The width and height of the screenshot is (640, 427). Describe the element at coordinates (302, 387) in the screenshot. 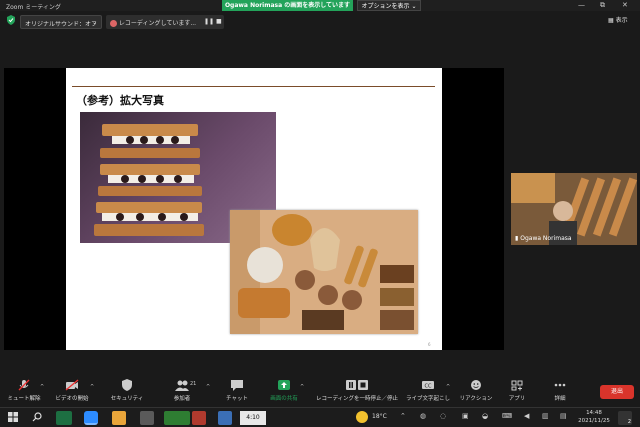

I see `share-options-caret: ^` at that location.